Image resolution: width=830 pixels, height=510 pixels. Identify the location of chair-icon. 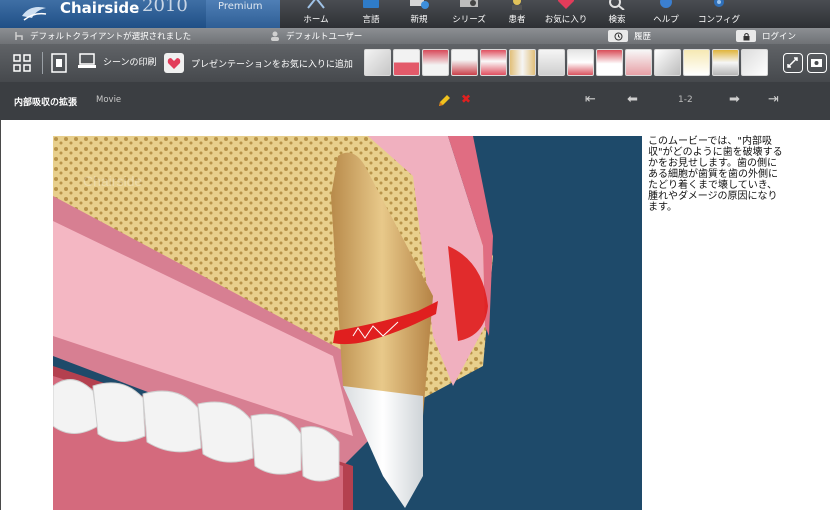
(19, 36).